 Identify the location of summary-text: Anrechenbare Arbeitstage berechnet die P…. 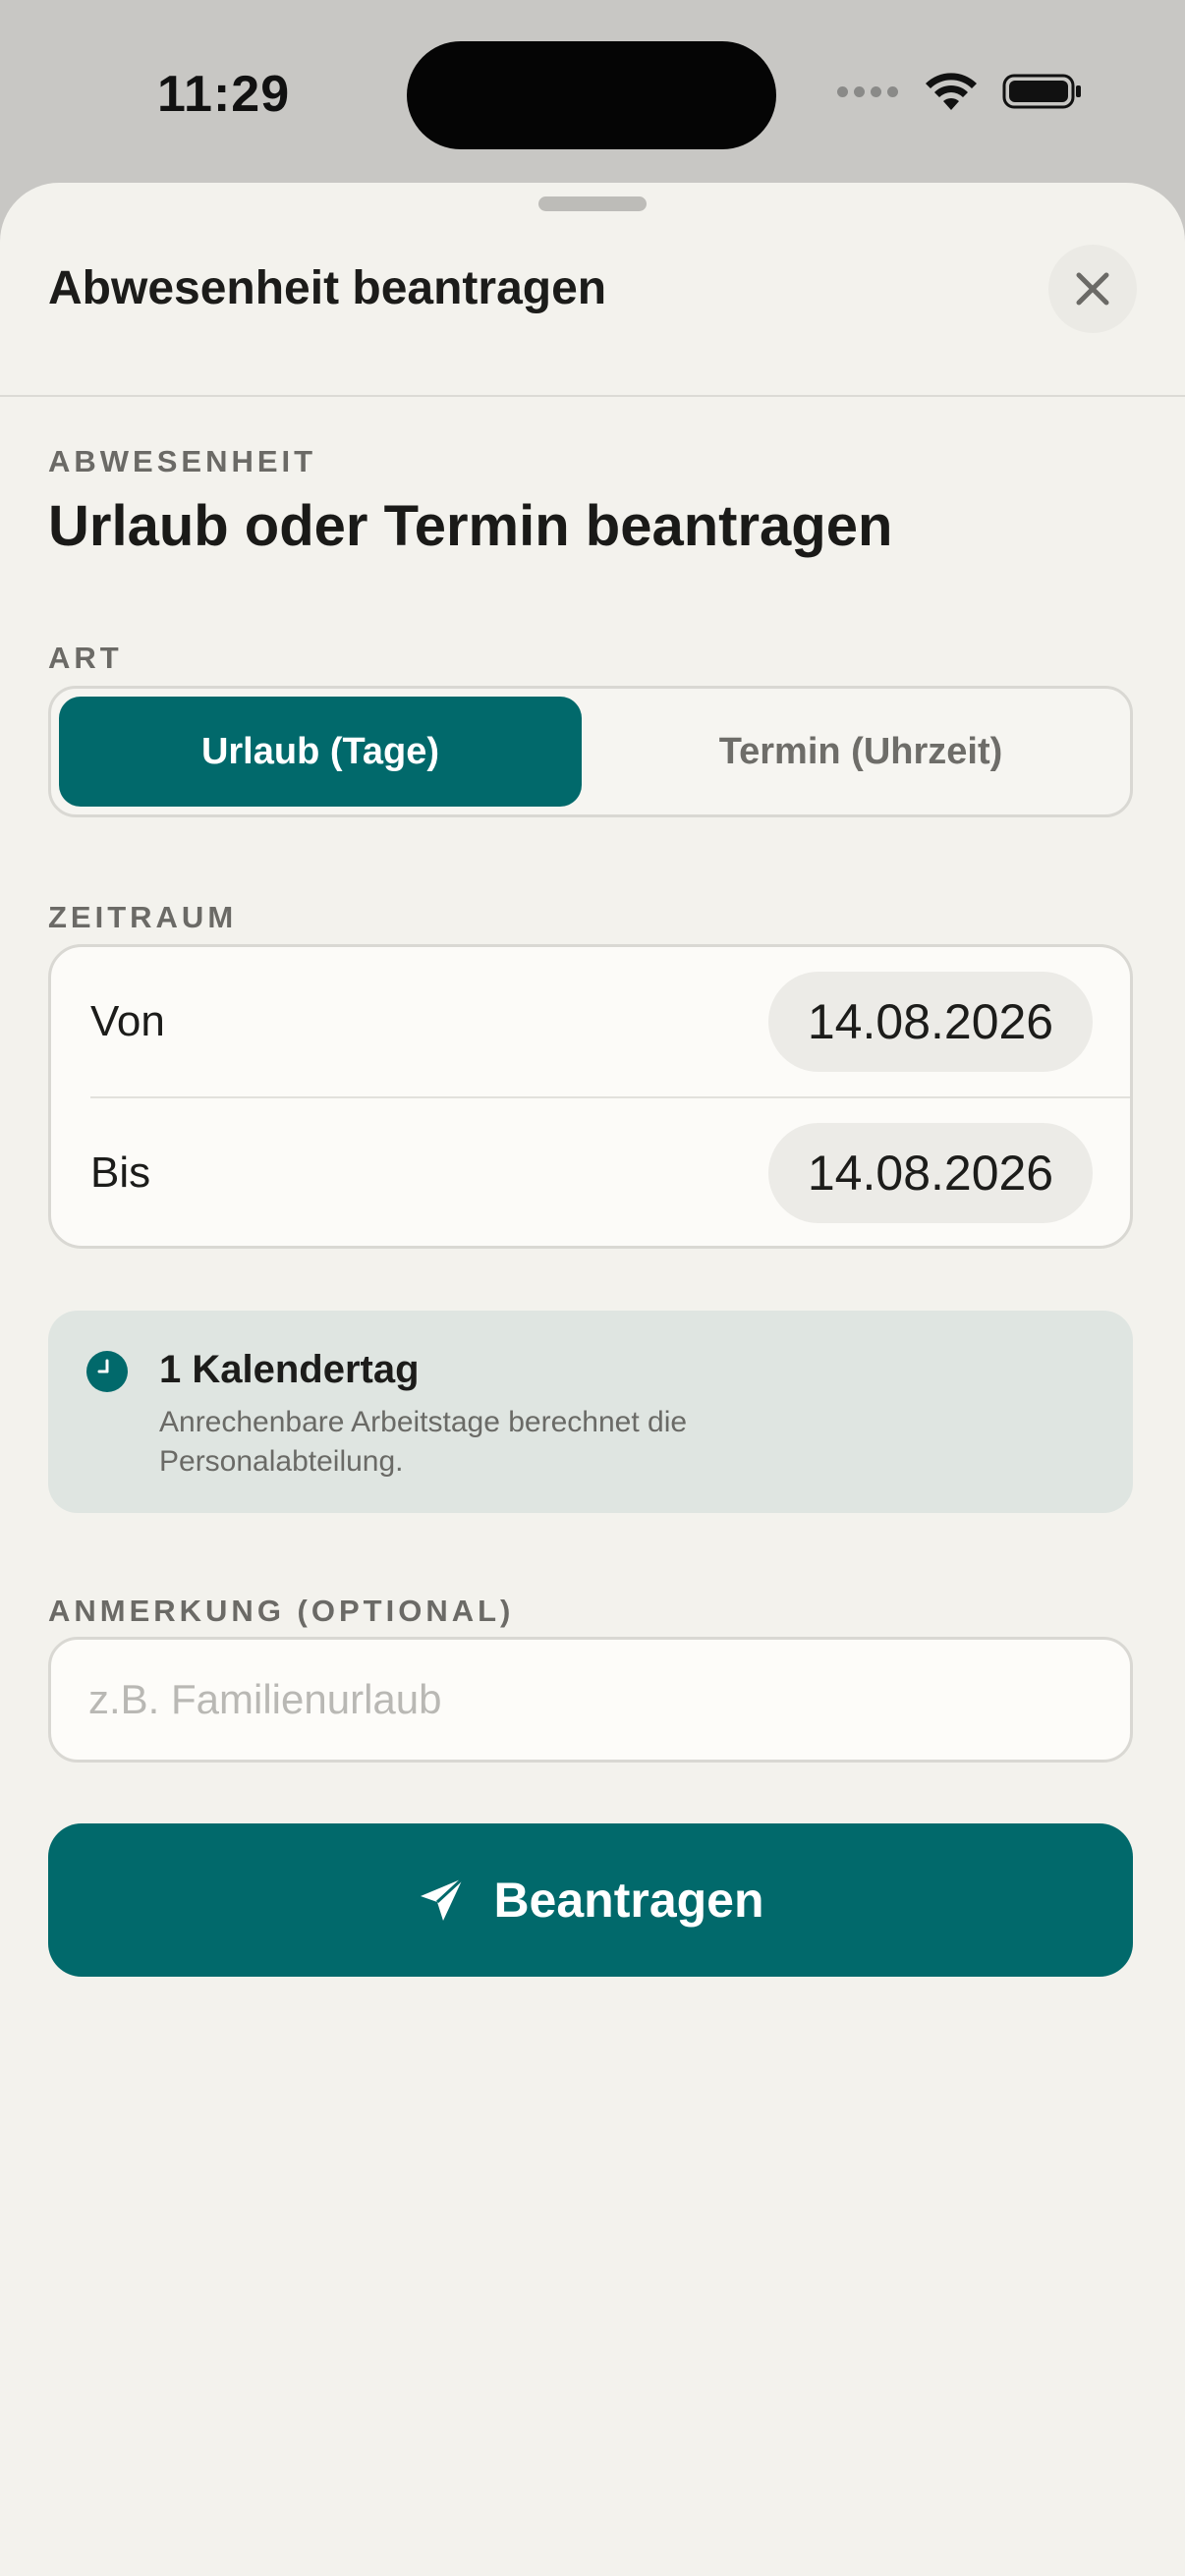
(424, 1442).